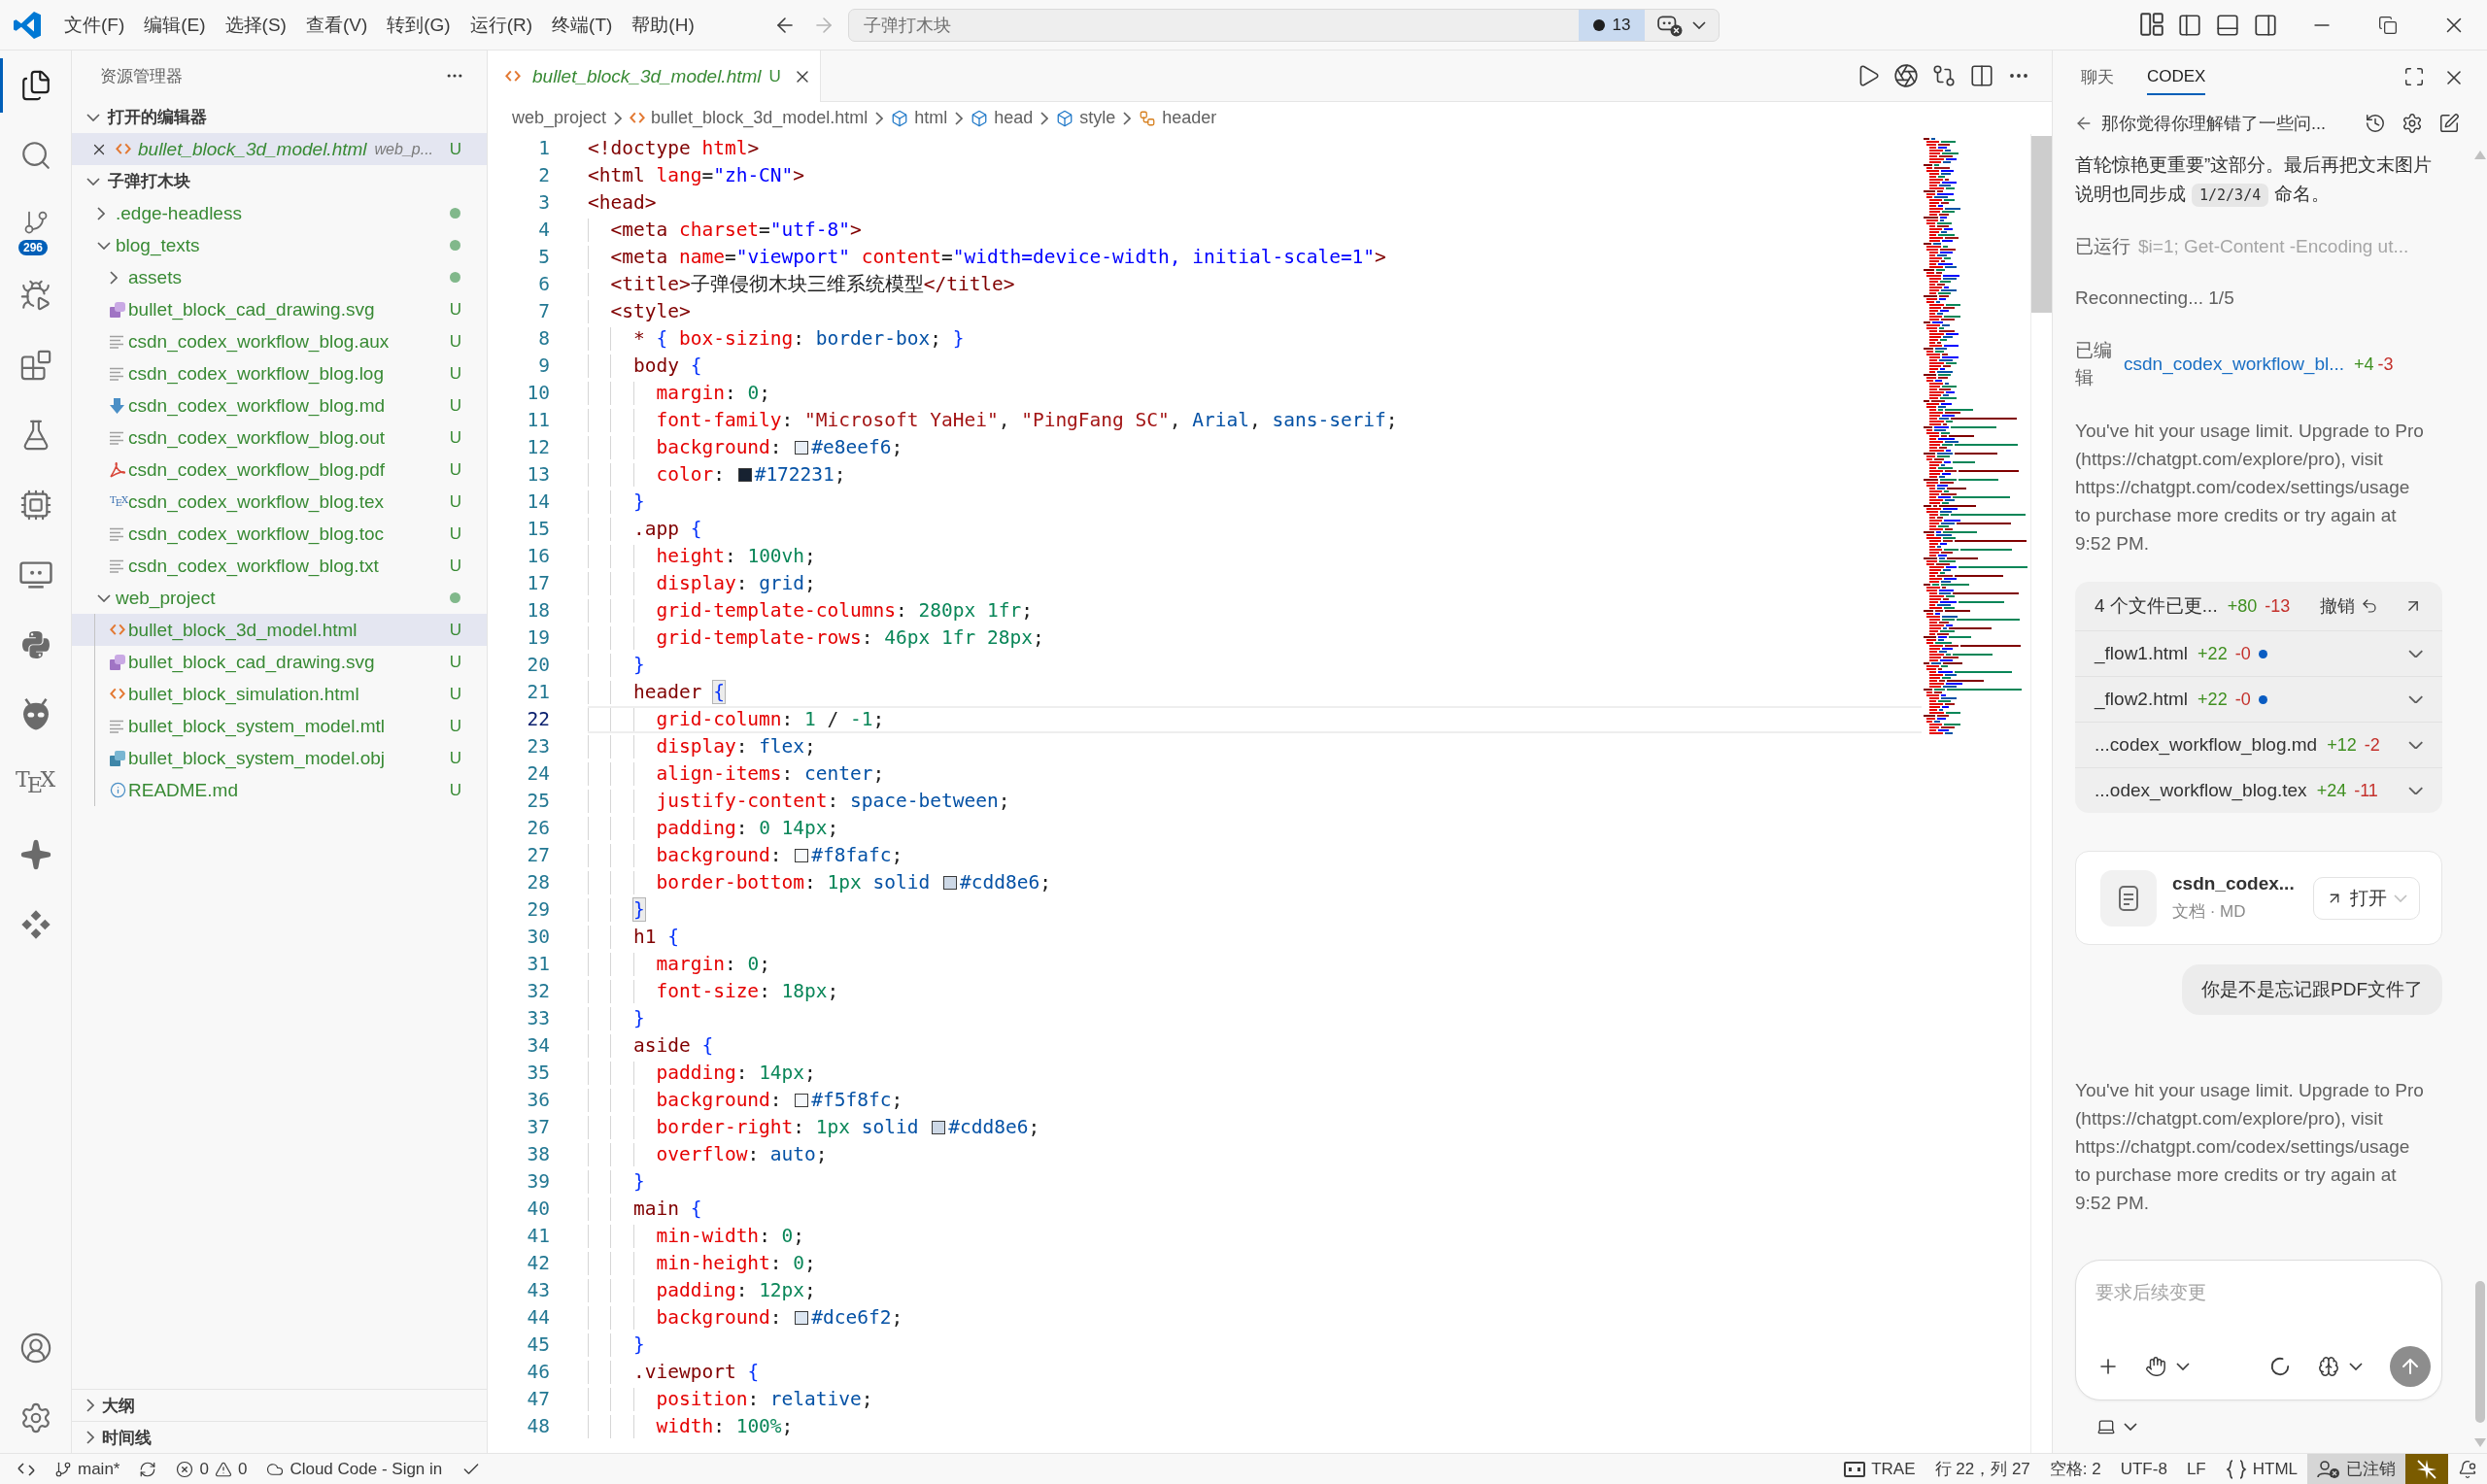 The image size is (2487, 1484). I want to click on tree-item: csdn_codex_workflow_blog.pdf U, so click(279, 470).